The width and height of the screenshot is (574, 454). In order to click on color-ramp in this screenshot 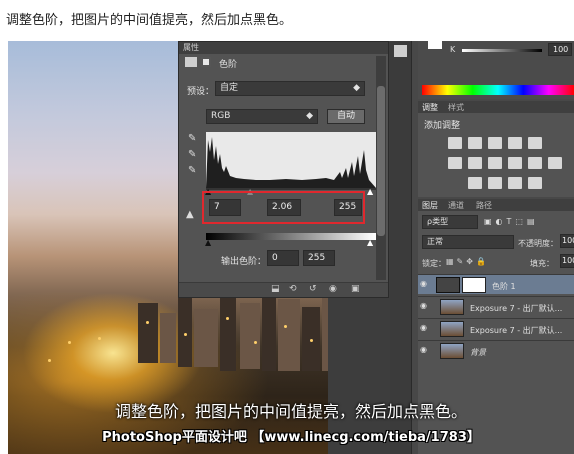, I will do `click(498, 90)`.